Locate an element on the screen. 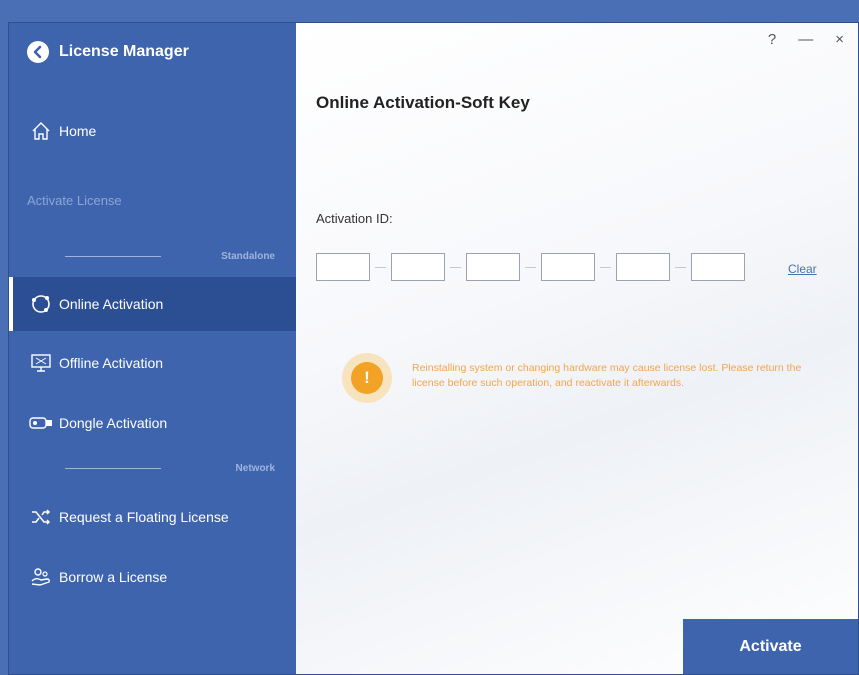 The width and height of the screenshot is (859, 675). sidebar-item-offline-activation: Offline Activation is located at coordinates (152, 363).